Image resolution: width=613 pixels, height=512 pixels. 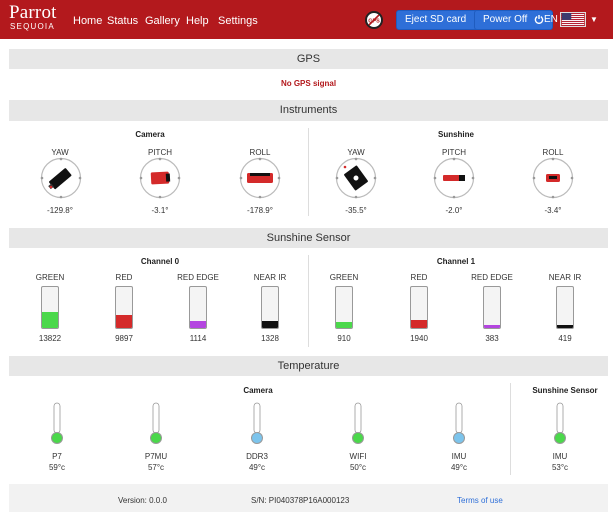 What do you see at coordinates (356, 152) in the screenshot?
I see `sunshine-yaw-label: YAW` at bounding box center [356, 152].